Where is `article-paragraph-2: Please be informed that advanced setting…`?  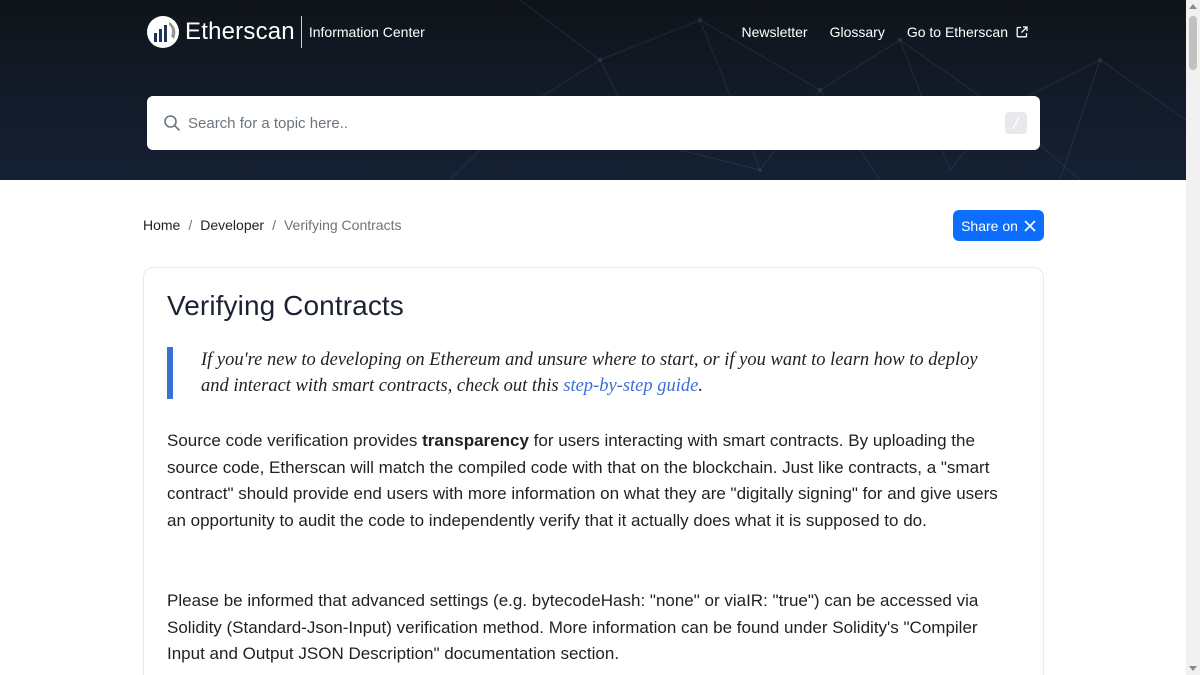
article-paragraph-2: Please be informed that advanced setting… is located at coordinates (573, 627).